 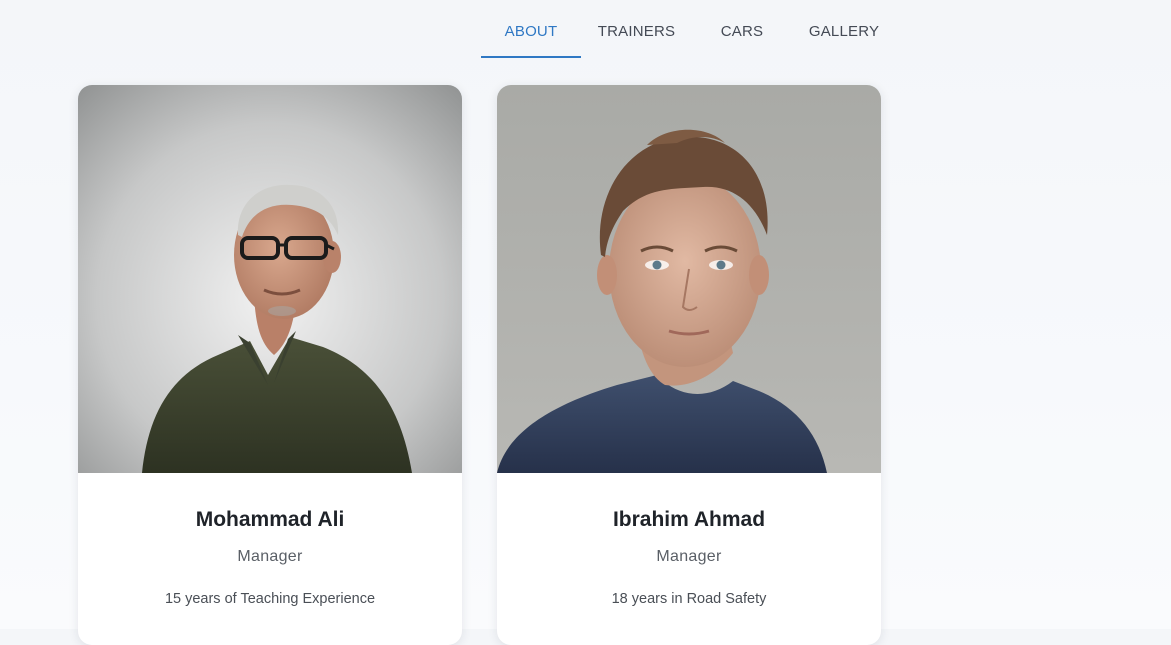 I want to click on tab-about-label: ABOUT, so click(x=531, y=31).